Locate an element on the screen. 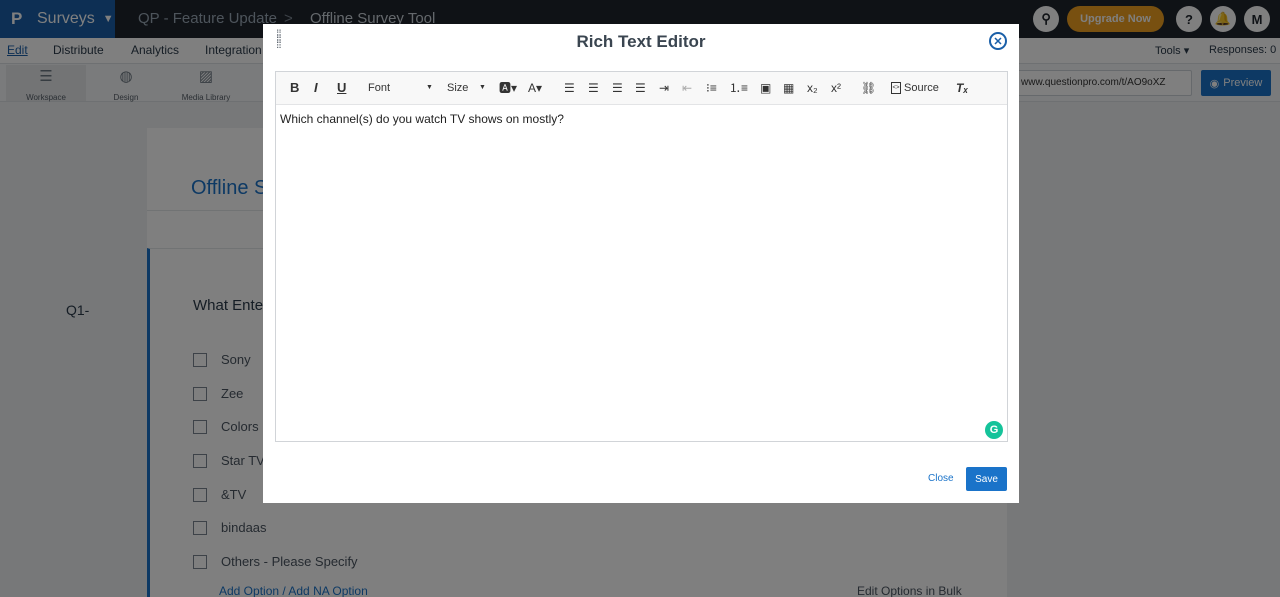 This screenshot has height=597, width=1280. font-dropdown: Font ▼ is located at coordinates (400, 88).